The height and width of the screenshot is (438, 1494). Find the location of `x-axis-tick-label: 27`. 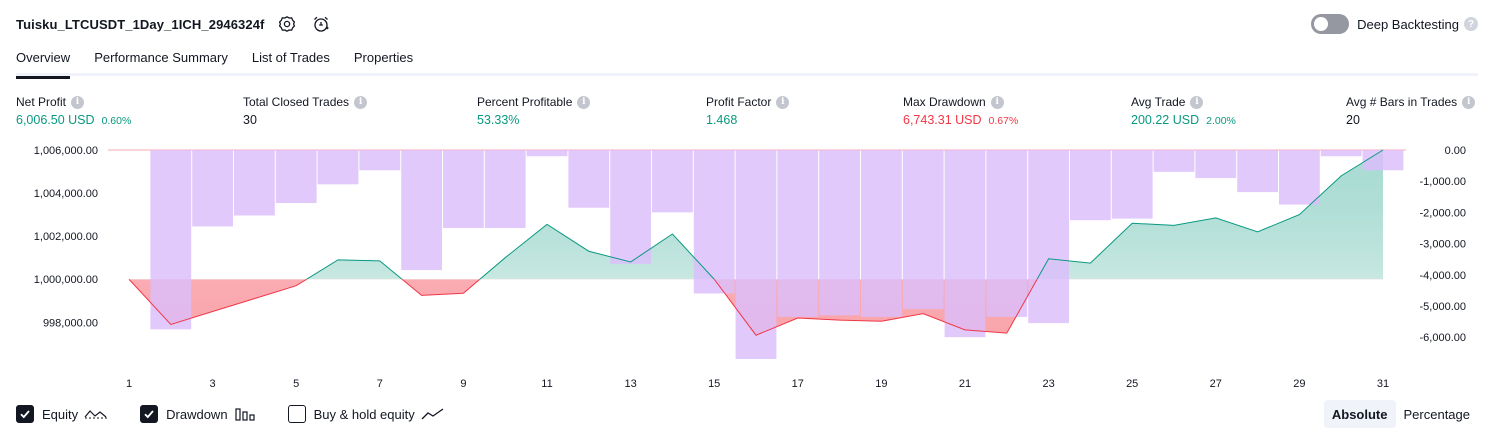

x-axis-tick-label: 27 is located at coordinates (1216, 384).